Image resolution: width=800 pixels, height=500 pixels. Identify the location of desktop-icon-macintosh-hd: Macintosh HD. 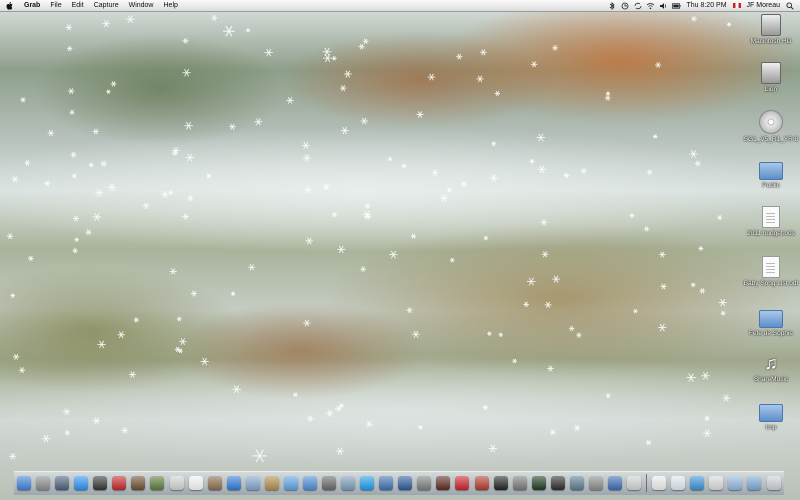
(771, 29).